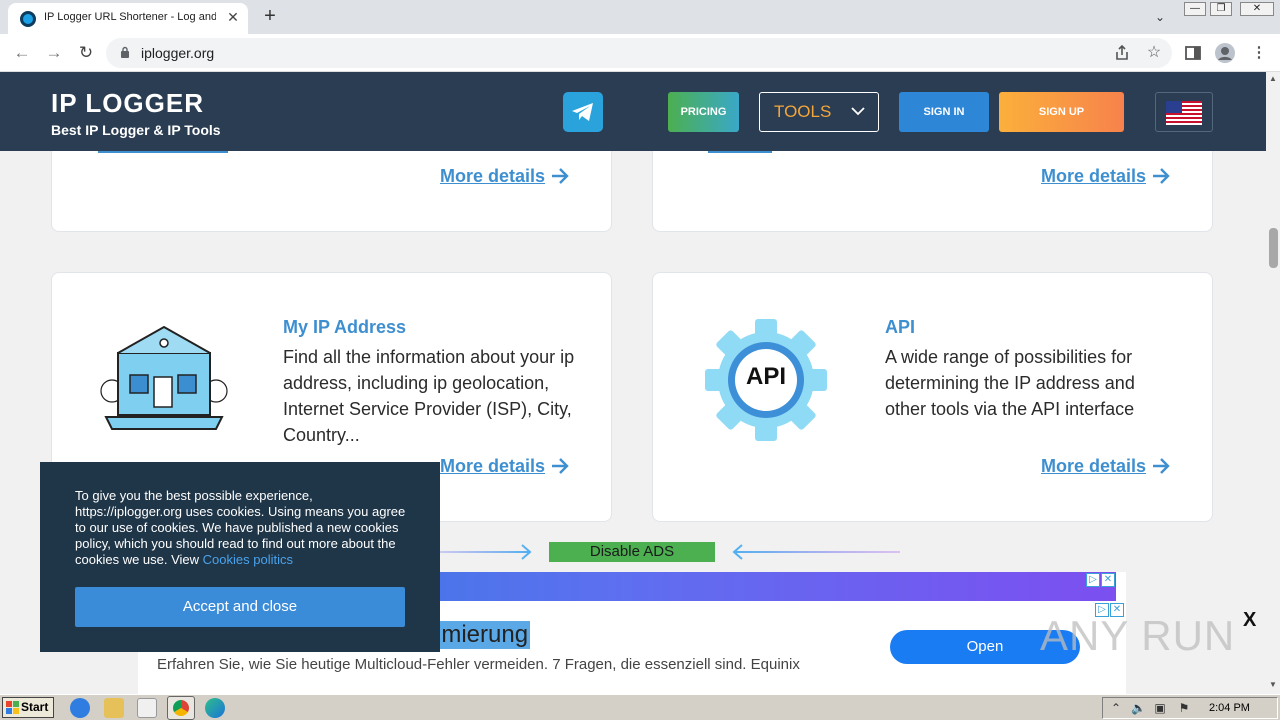 This screenshot has height=720, width=1280. Describe the element at coordinates (1221, 9) in the screenshot. I see `restore-button: ❐` at that location.